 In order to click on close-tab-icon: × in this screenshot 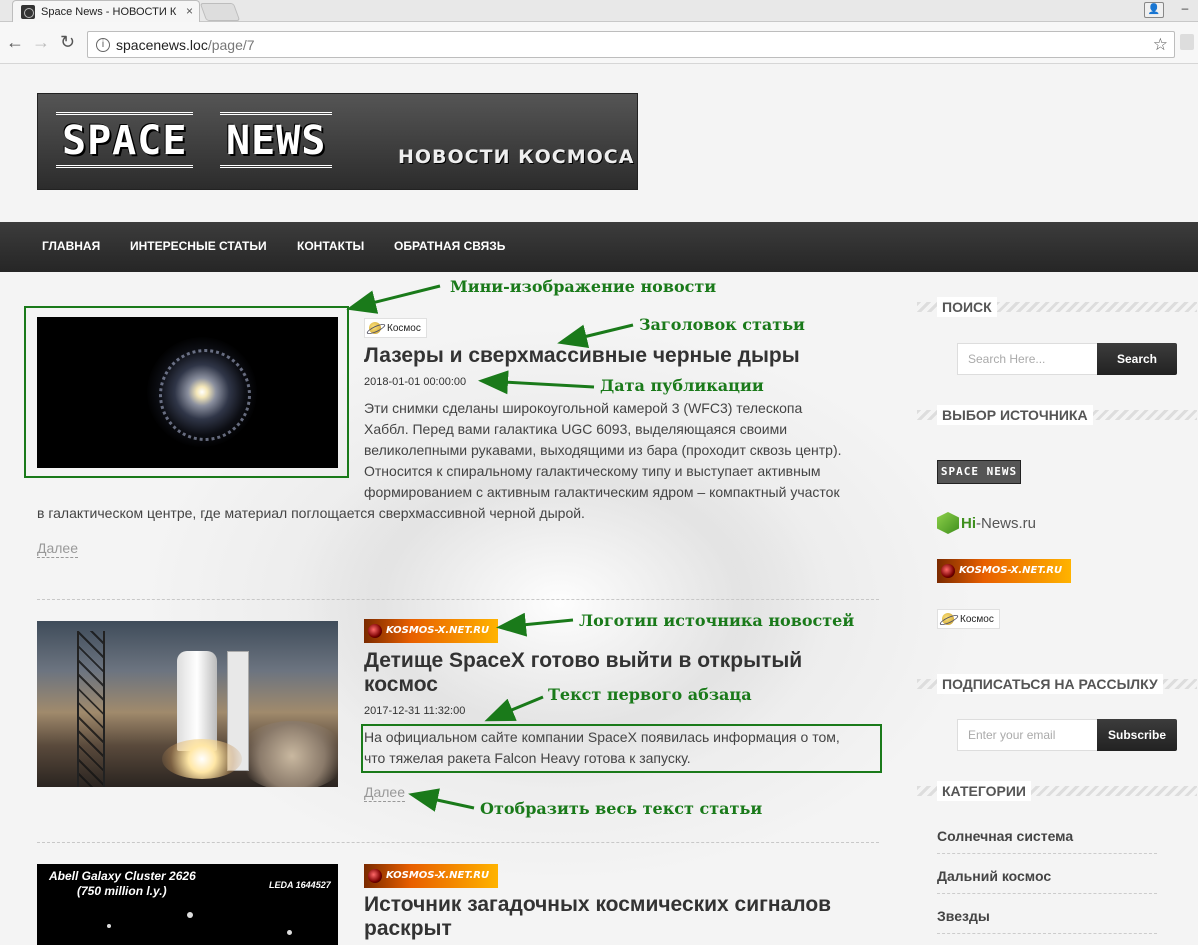, I will do `click(189, 11)`.